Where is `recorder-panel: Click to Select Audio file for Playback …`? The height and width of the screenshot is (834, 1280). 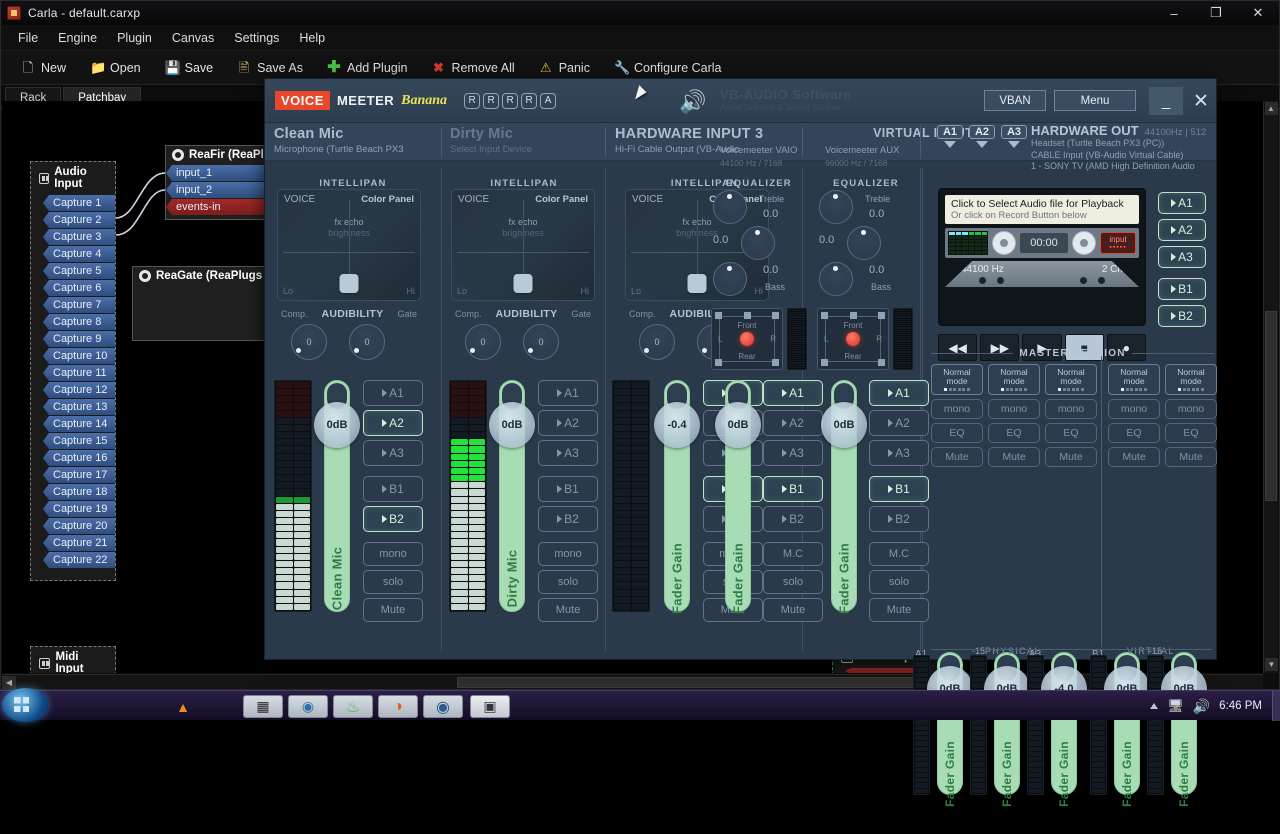 recorder-panel: Click to Select Audio file for Playback … is located at coordinates (1042, 257).